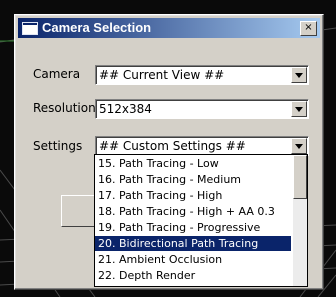  I want to click on window-icon, so click(30, 28).